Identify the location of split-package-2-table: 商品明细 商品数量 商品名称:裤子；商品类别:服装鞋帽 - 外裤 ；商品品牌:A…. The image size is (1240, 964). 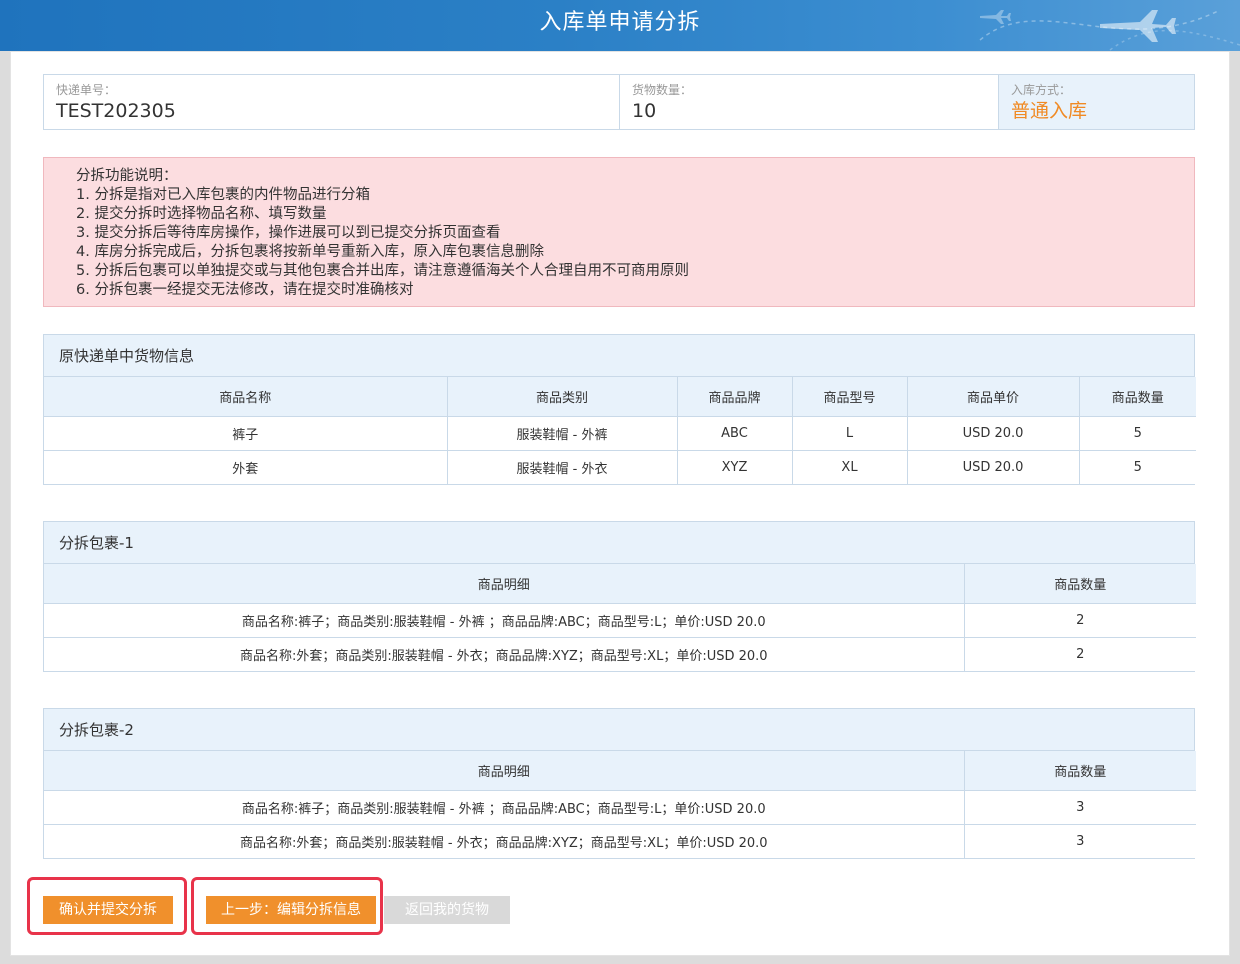
(620, 804).